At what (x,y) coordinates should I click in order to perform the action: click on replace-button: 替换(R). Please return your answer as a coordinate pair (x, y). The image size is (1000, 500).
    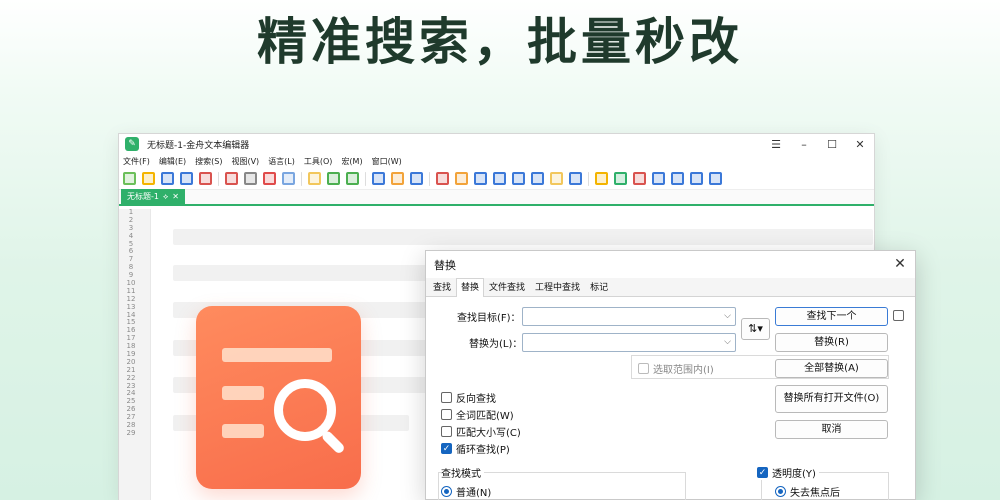
    Looking at the image, I should click on (831, 342).